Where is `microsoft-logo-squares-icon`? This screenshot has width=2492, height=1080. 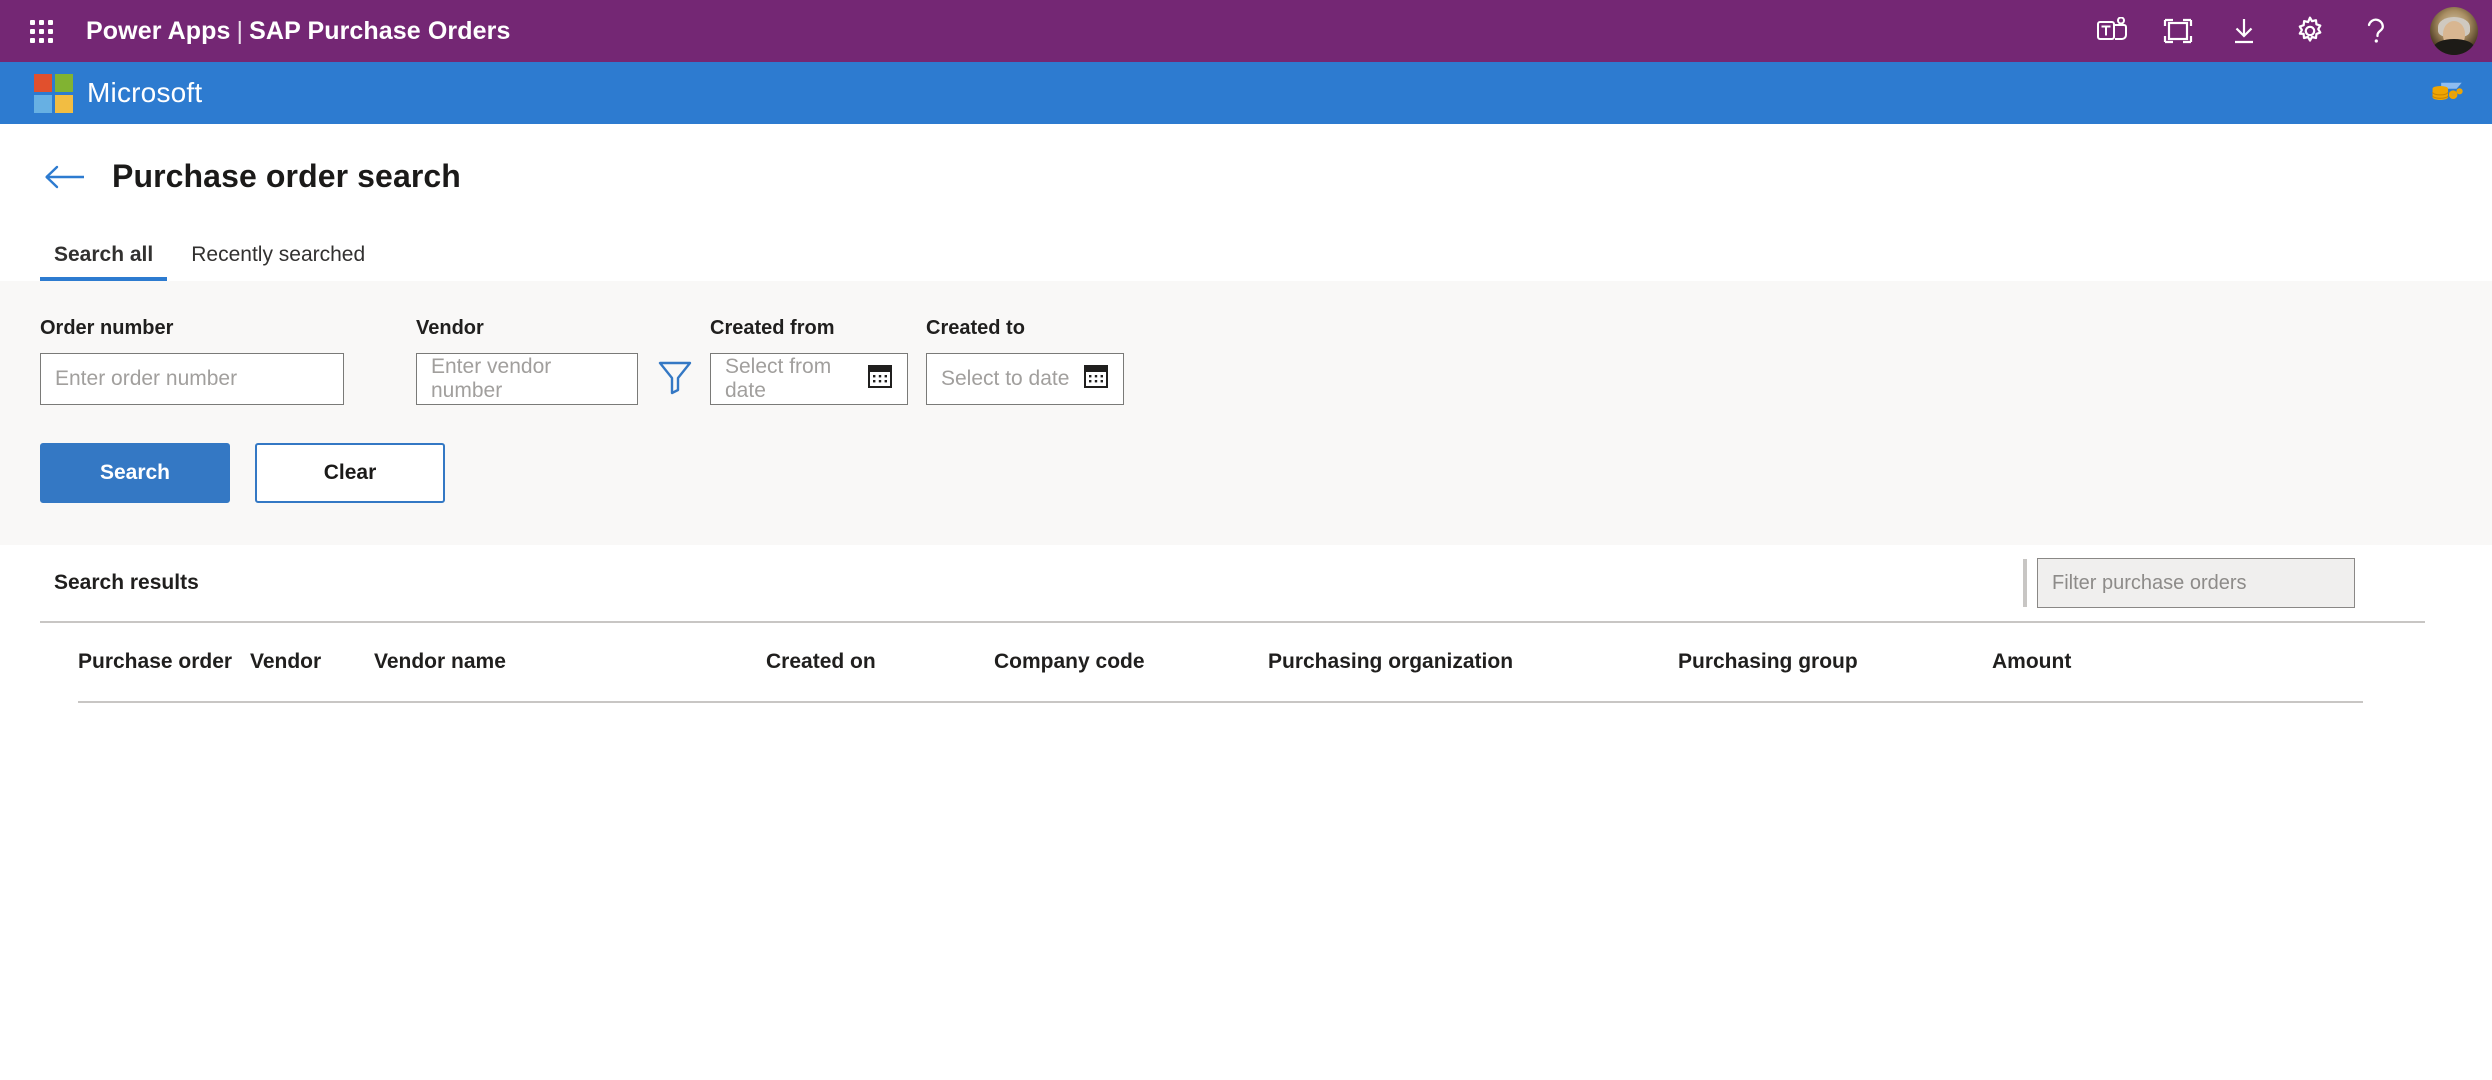
microsoft-logo-squares-icon is located at coordinates (53, 93).